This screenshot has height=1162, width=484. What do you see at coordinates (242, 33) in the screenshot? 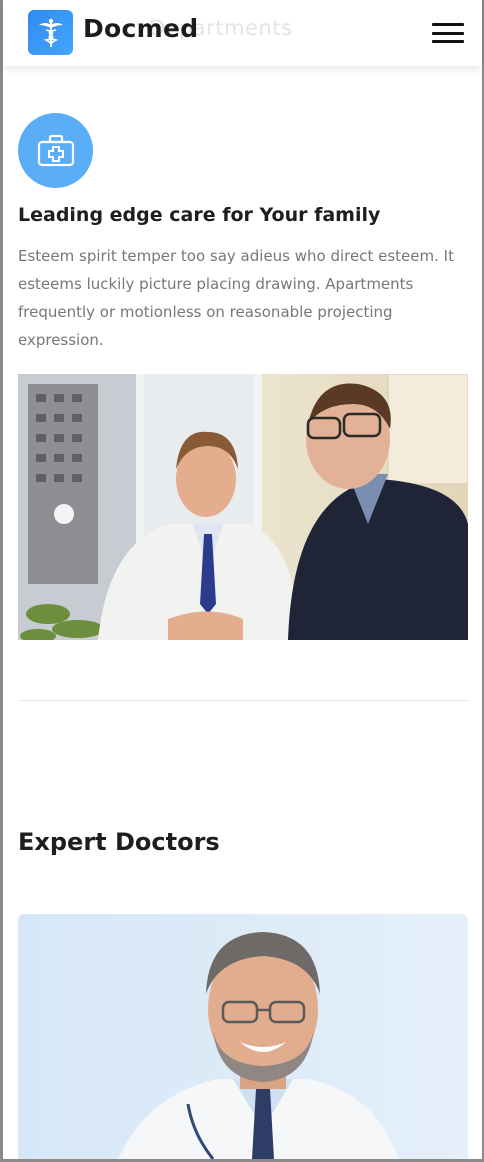
I see `site-header: Departments Docmed` at bounding box center [242, 33].